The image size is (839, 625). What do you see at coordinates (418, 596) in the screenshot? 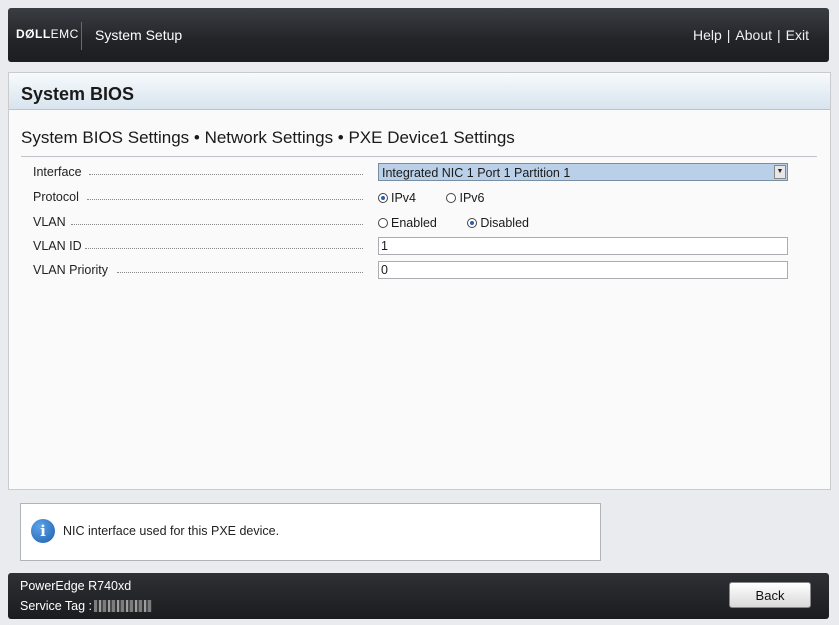
I see `footer-bar: PowerEdge R740xd Service Tag : Back` at bounding box center [418, 596].